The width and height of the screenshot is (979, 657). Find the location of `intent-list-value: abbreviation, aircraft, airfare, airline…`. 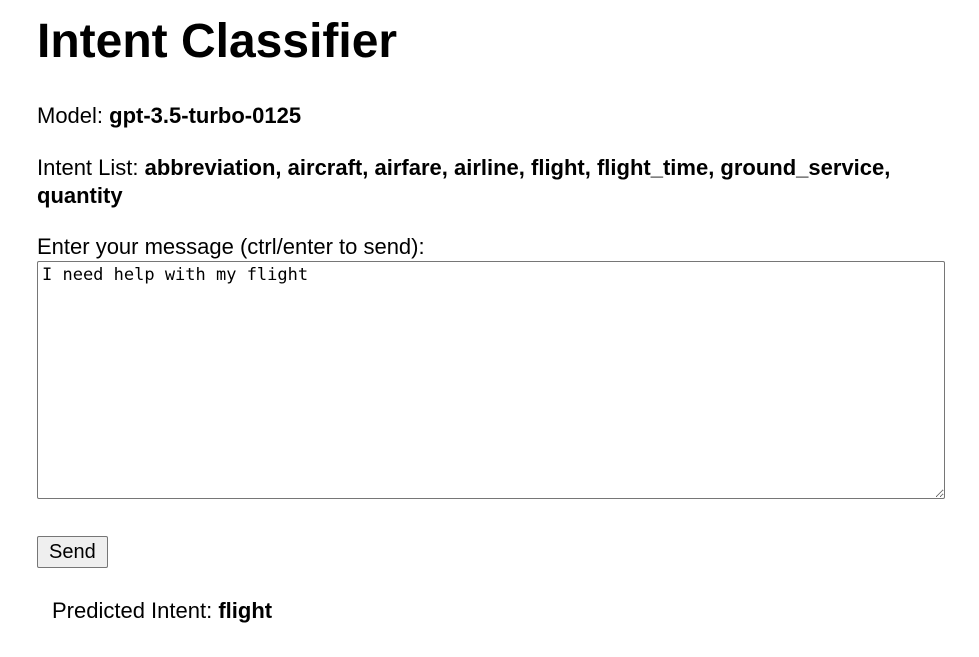

intent-list-value: abbreviation, aircraft, airfare, airline… is located at coordinates (464, 181).